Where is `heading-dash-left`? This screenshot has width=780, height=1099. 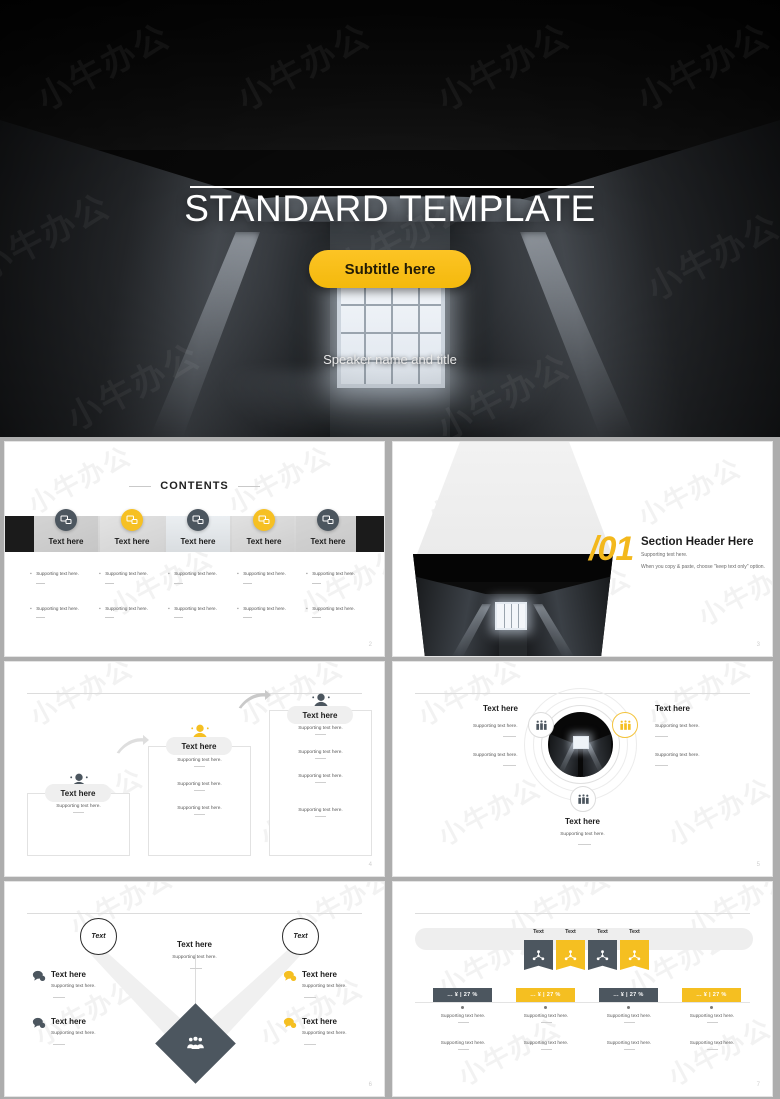 heading-dash-left is located at coordinates (140, 486).